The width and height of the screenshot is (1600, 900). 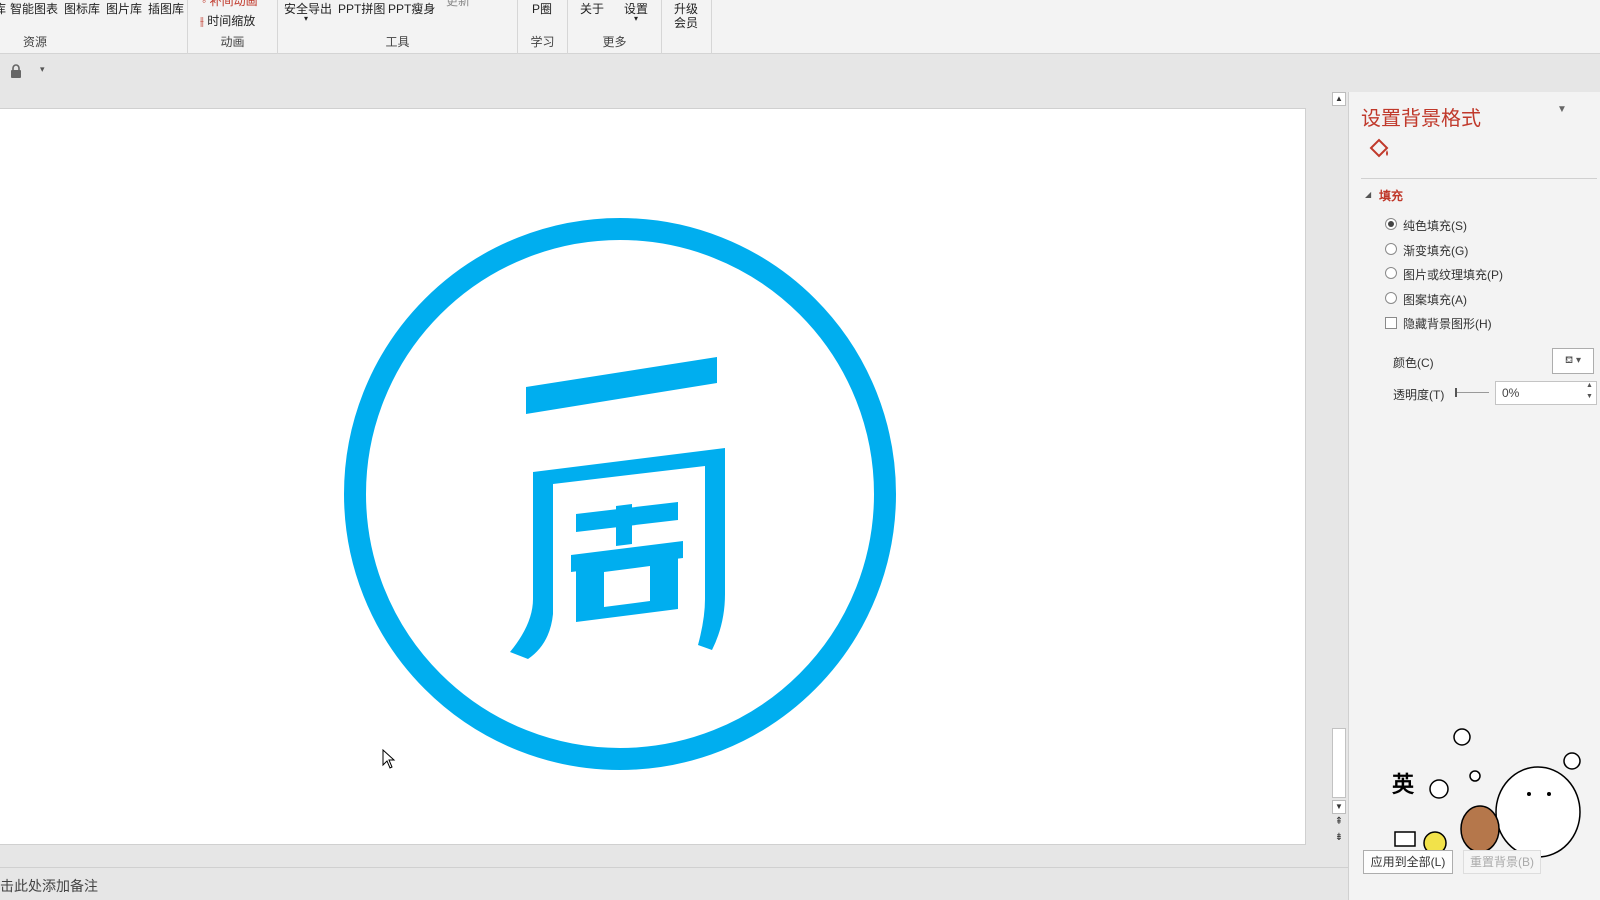 I want to click on notes-area: 单击此处添加备注, so click(x=674, y=883).